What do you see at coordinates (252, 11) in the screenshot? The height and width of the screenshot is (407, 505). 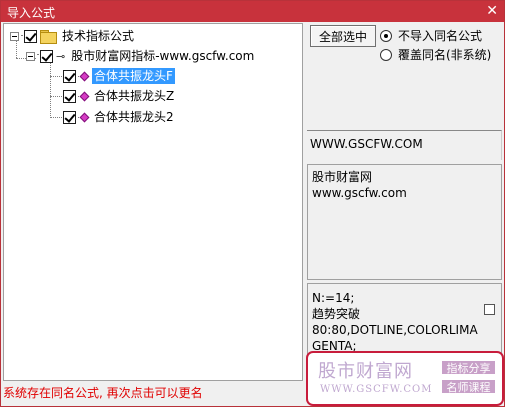 I see `title-bar: 导入公式 ✕` at bounding box center [252, 11].